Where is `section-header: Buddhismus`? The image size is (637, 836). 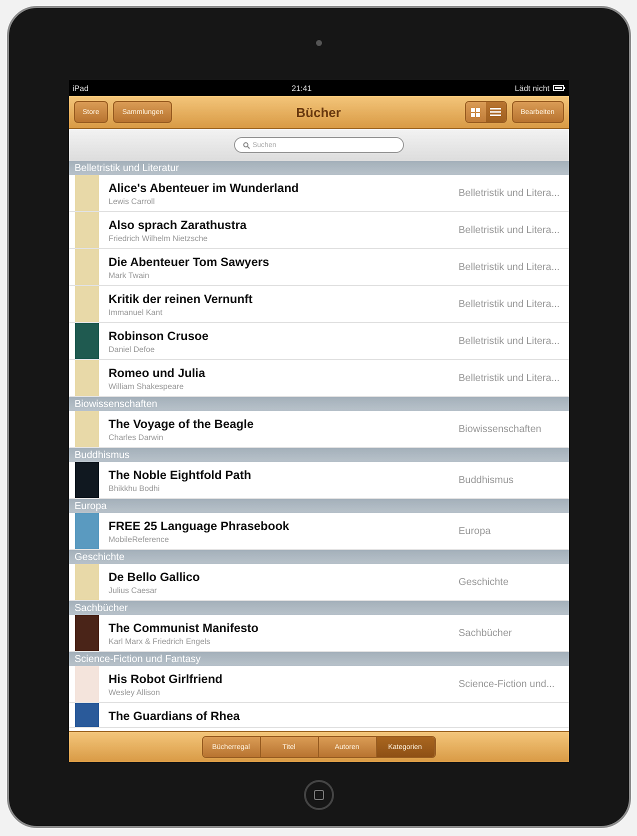
section-header: Buddhismus is located at coordinates (318, 455).